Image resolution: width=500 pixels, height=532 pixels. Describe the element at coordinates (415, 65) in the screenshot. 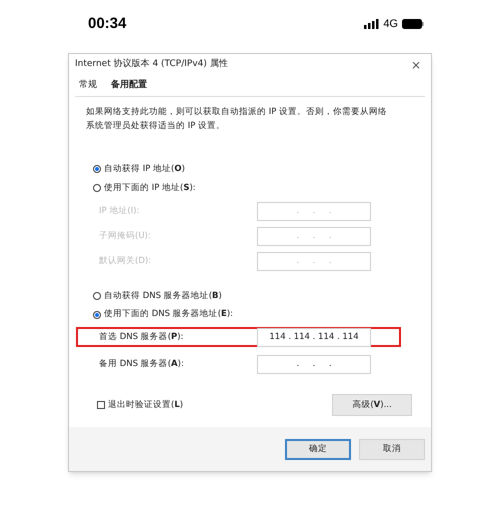

I see `close-button: ×` at that location.